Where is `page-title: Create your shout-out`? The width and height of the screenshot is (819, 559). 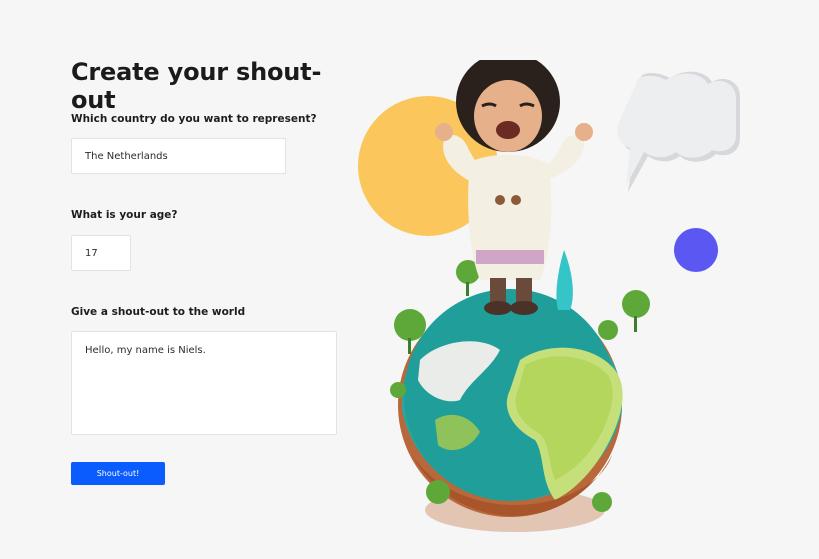 page-title: Create your shout-out is located at coordinates (196, 86).